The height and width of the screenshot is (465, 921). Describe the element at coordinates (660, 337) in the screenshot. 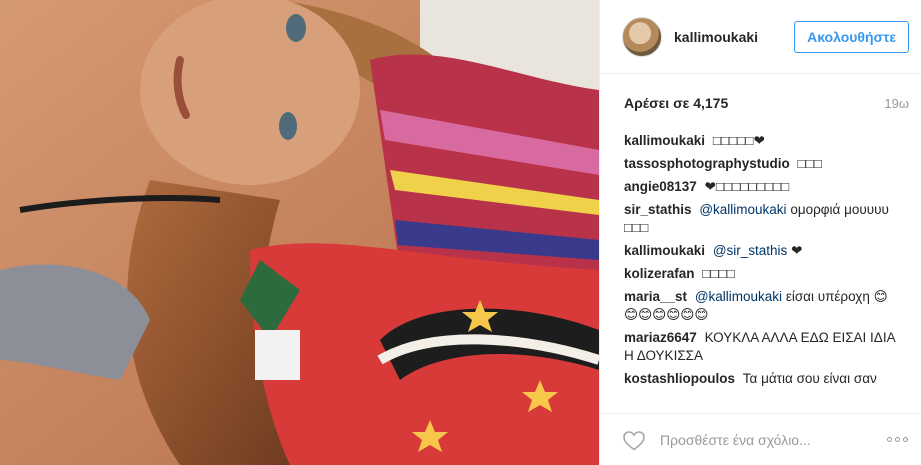

I see `comment-author: mariaz6647` at that location.